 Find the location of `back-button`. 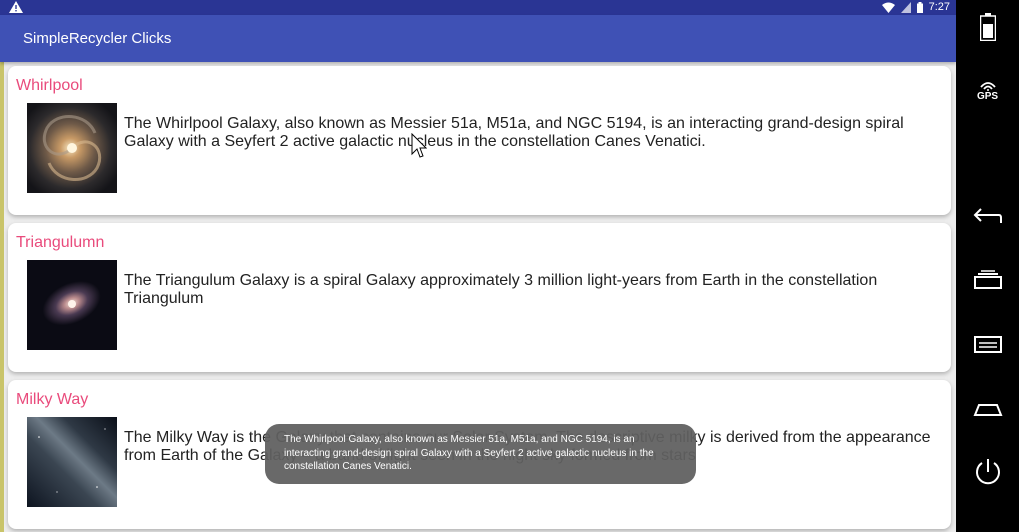

back-button is located at coordinates (987, 216).